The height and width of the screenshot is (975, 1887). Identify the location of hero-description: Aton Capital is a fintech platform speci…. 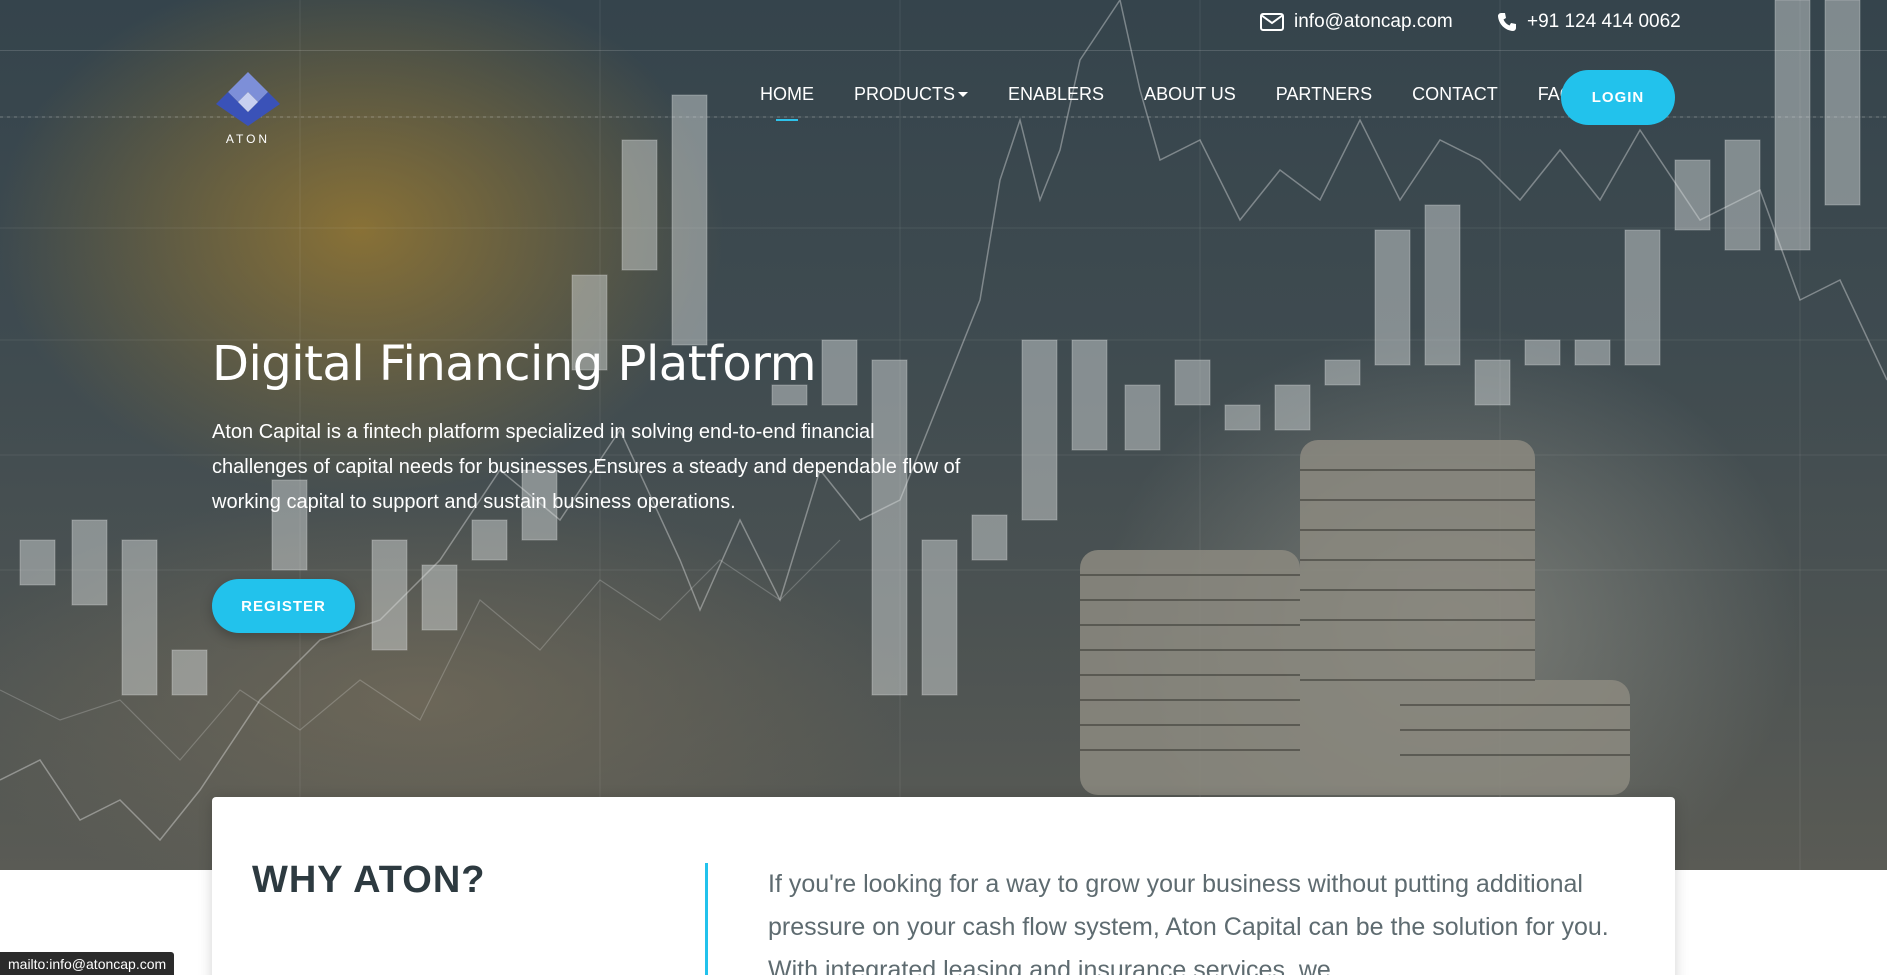
(586, 467).